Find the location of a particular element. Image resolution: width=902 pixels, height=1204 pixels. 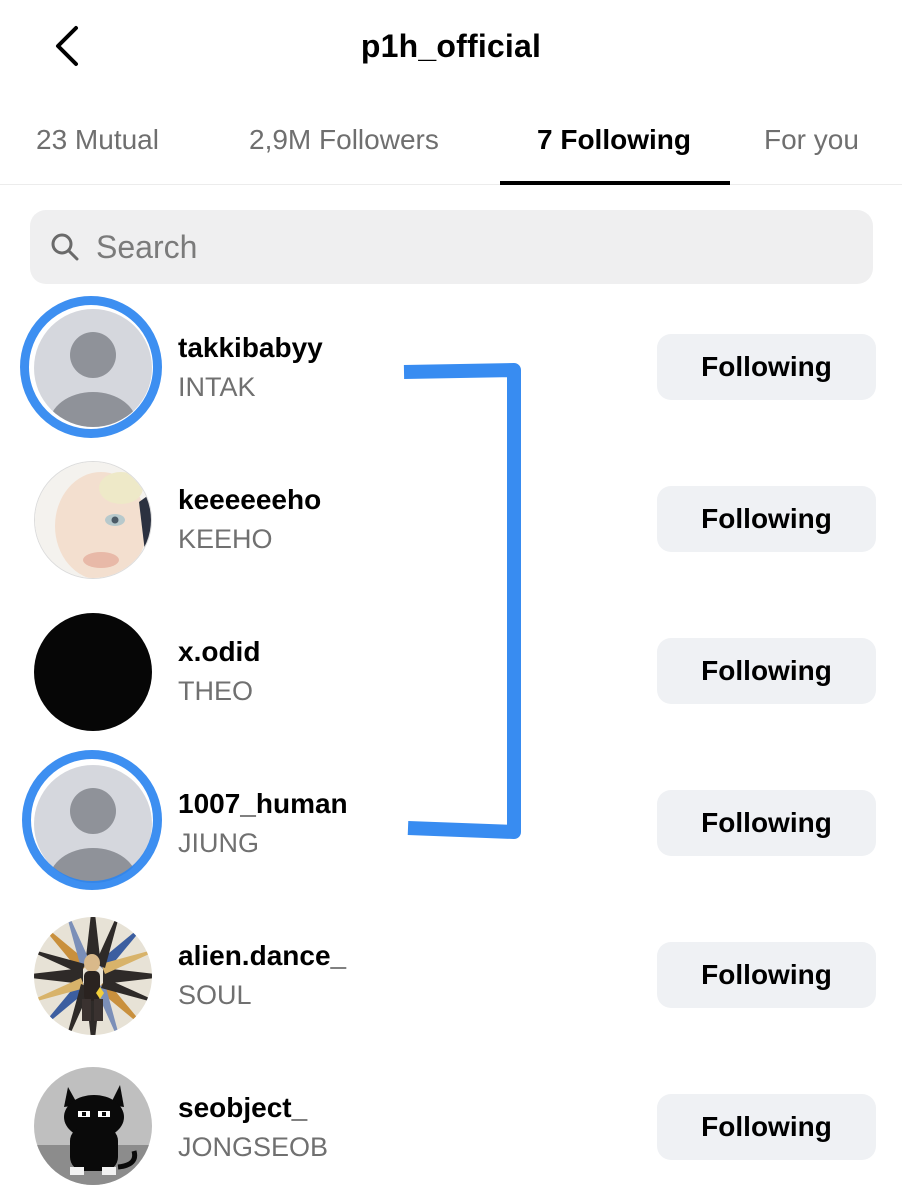

list-item: keeeeeeho KEEHO Following is located at coordinates (451, 520).